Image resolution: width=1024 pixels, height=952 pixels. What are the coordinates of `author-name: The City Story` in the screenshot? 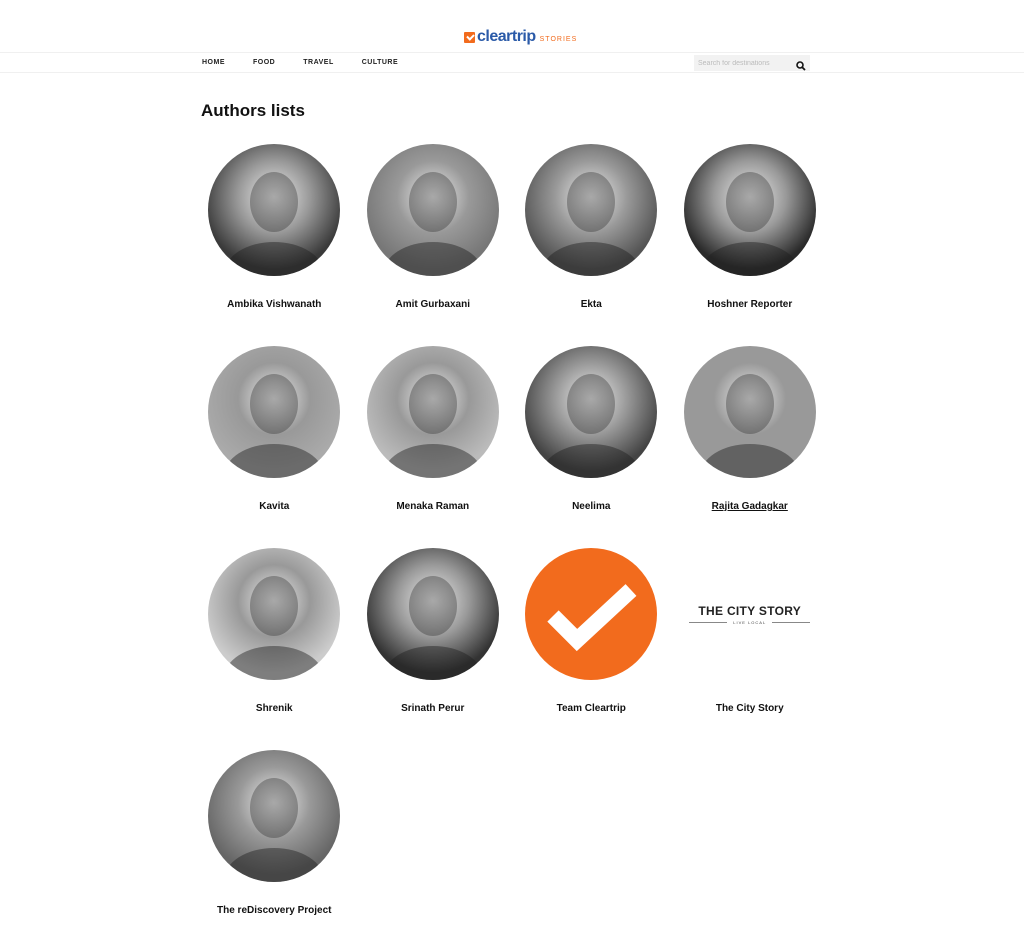 It's located at (749, 708).